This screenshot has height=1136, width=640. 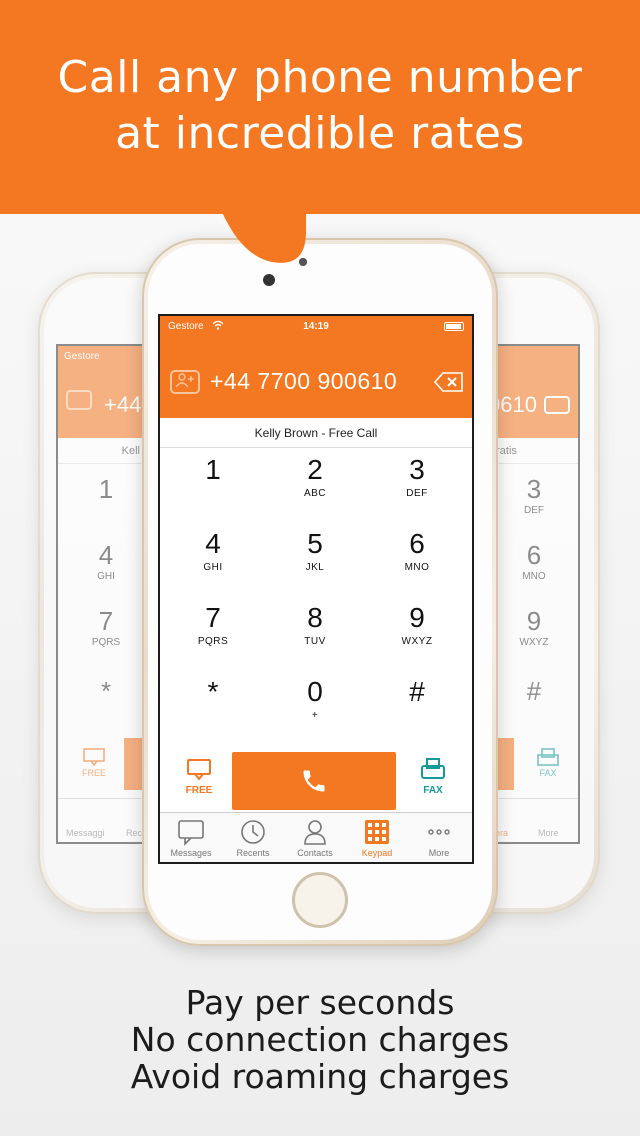 I want to click on keypad-icon, so click(x=377, y=832).